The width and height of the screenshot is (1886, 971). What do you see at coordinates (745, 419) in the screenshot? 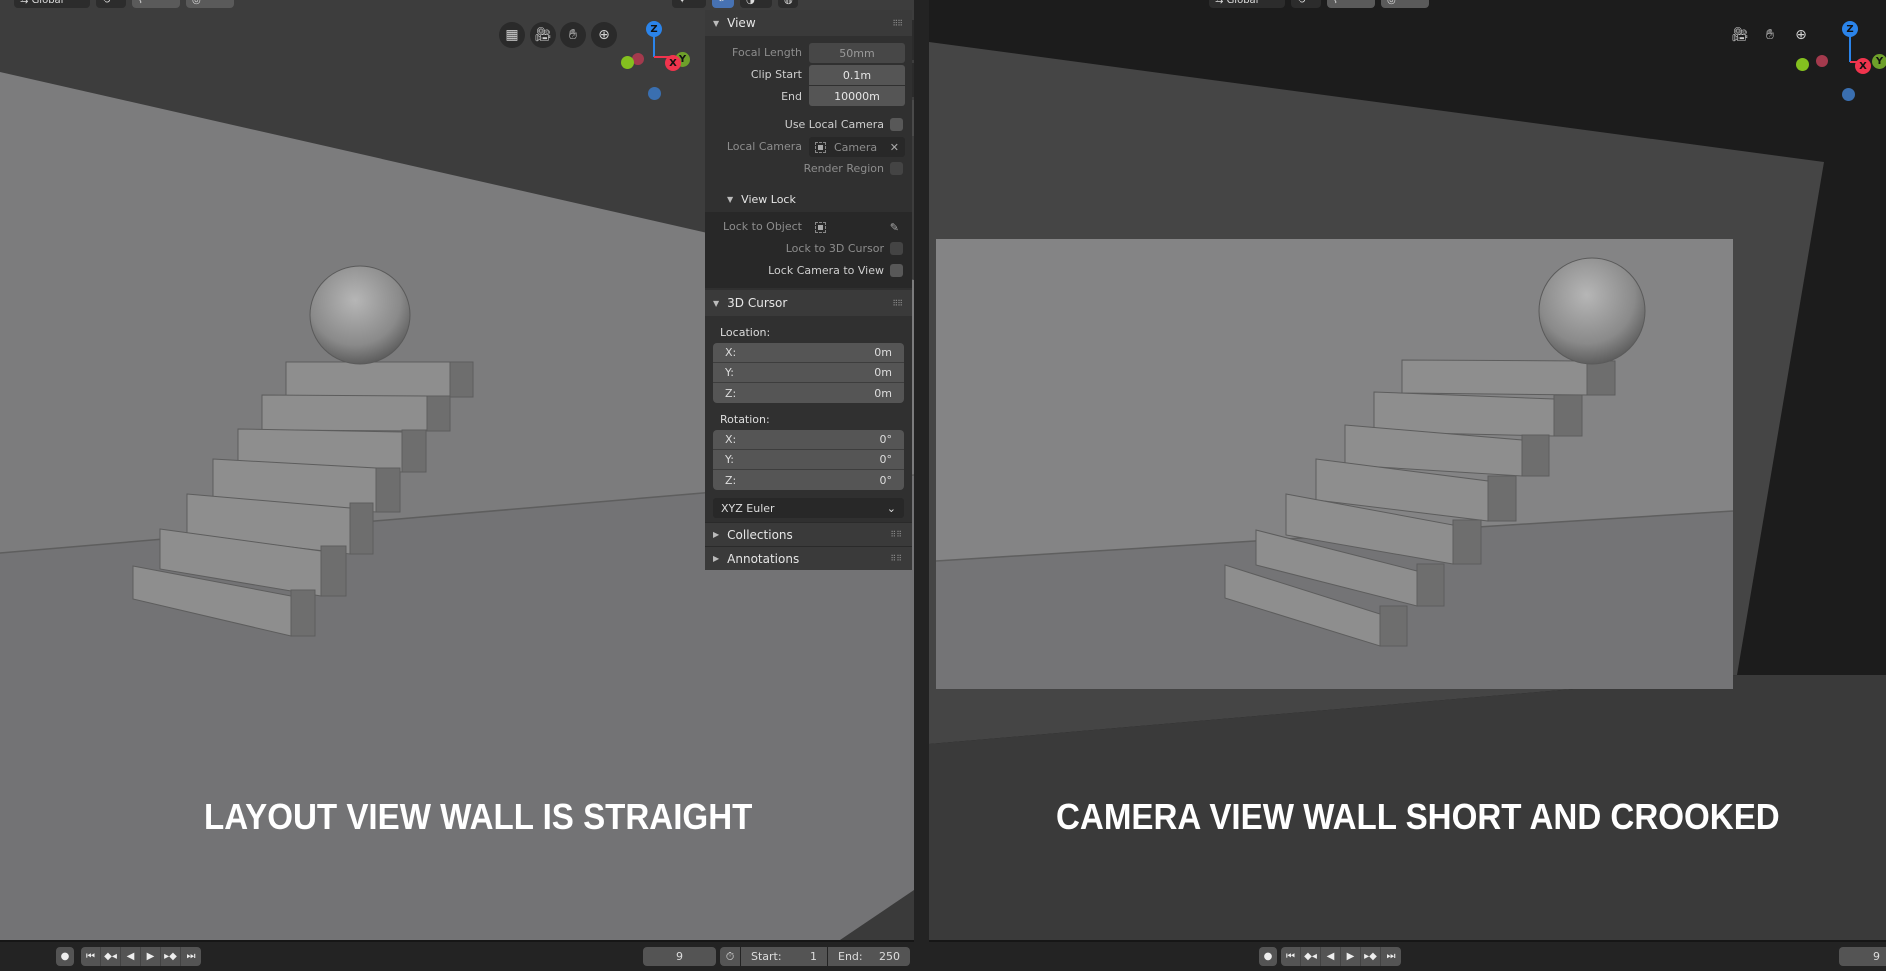
I see `rotation-label: Rotation:` at bounding box center [745, 419].